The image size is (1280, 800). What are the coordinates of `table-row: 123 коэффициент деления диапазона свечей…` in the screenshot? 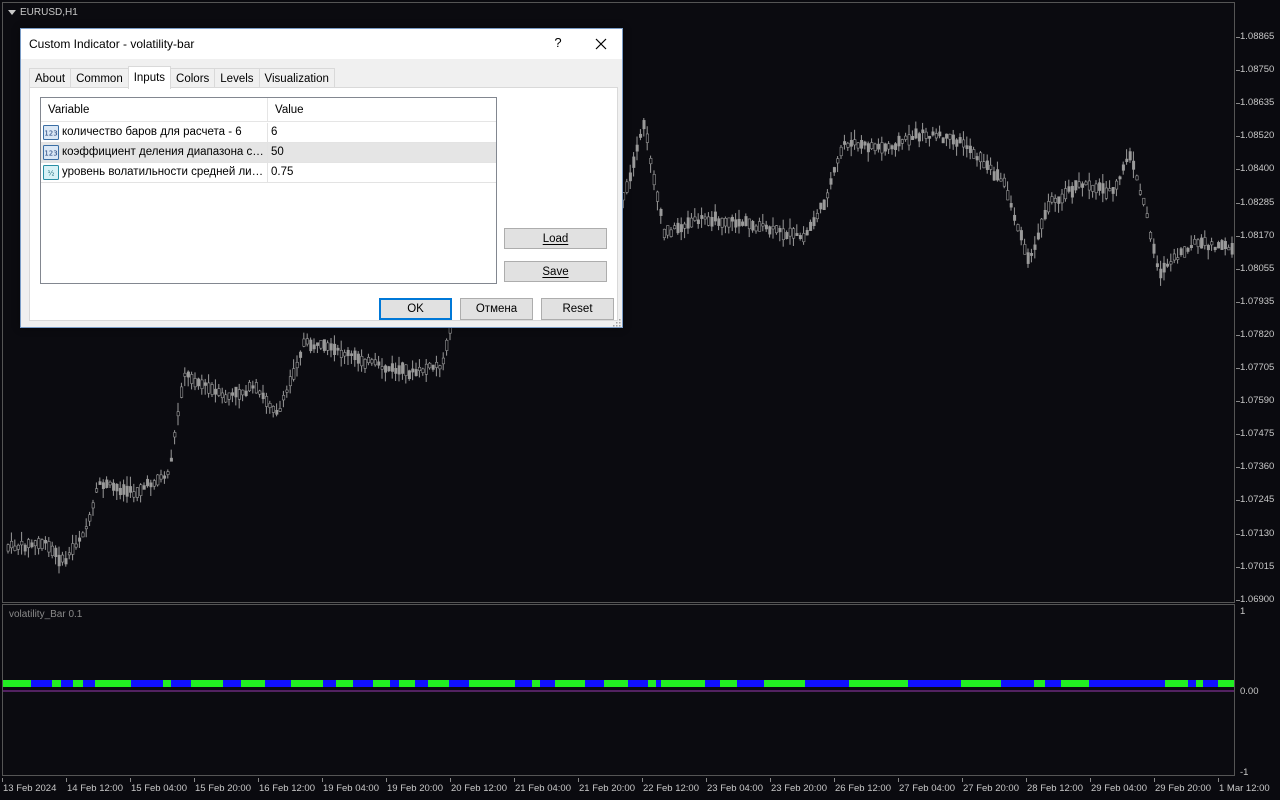 It's located at (268, 153).